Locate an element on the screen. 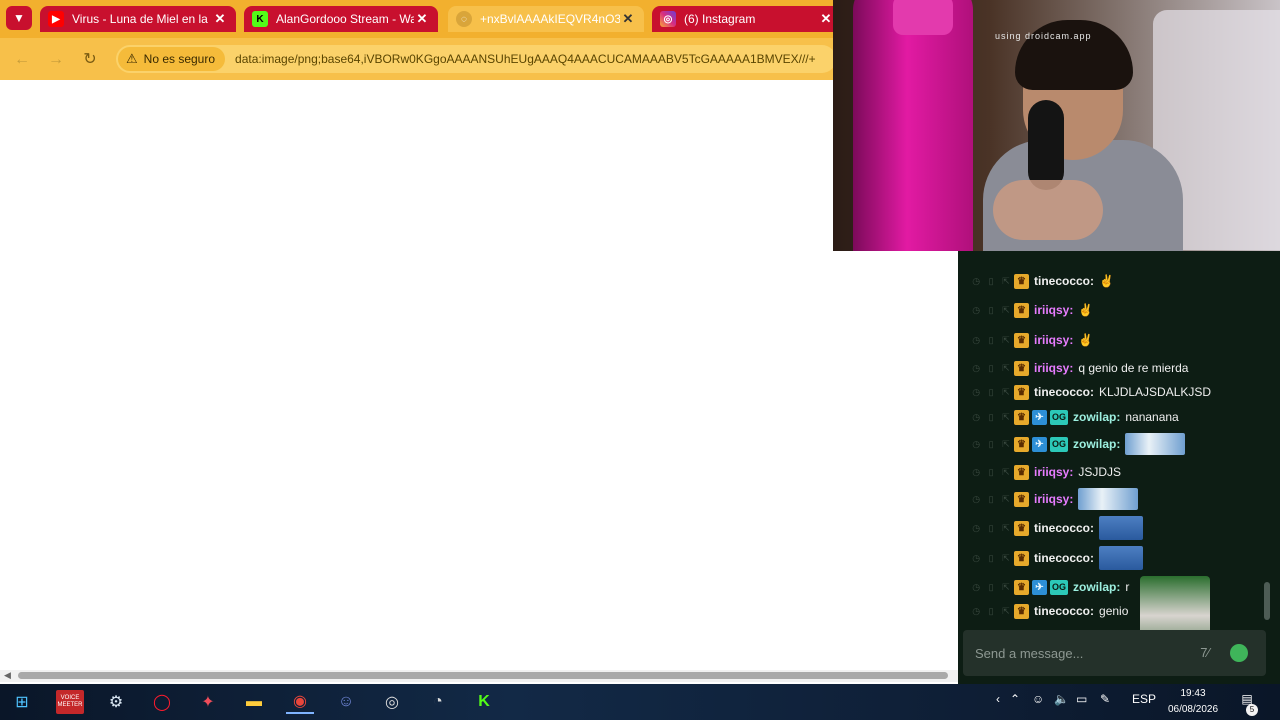 The height and width of the screenshot is (720, 1280). speedometer-icon: ◔ is located at coordinates (438, 702).